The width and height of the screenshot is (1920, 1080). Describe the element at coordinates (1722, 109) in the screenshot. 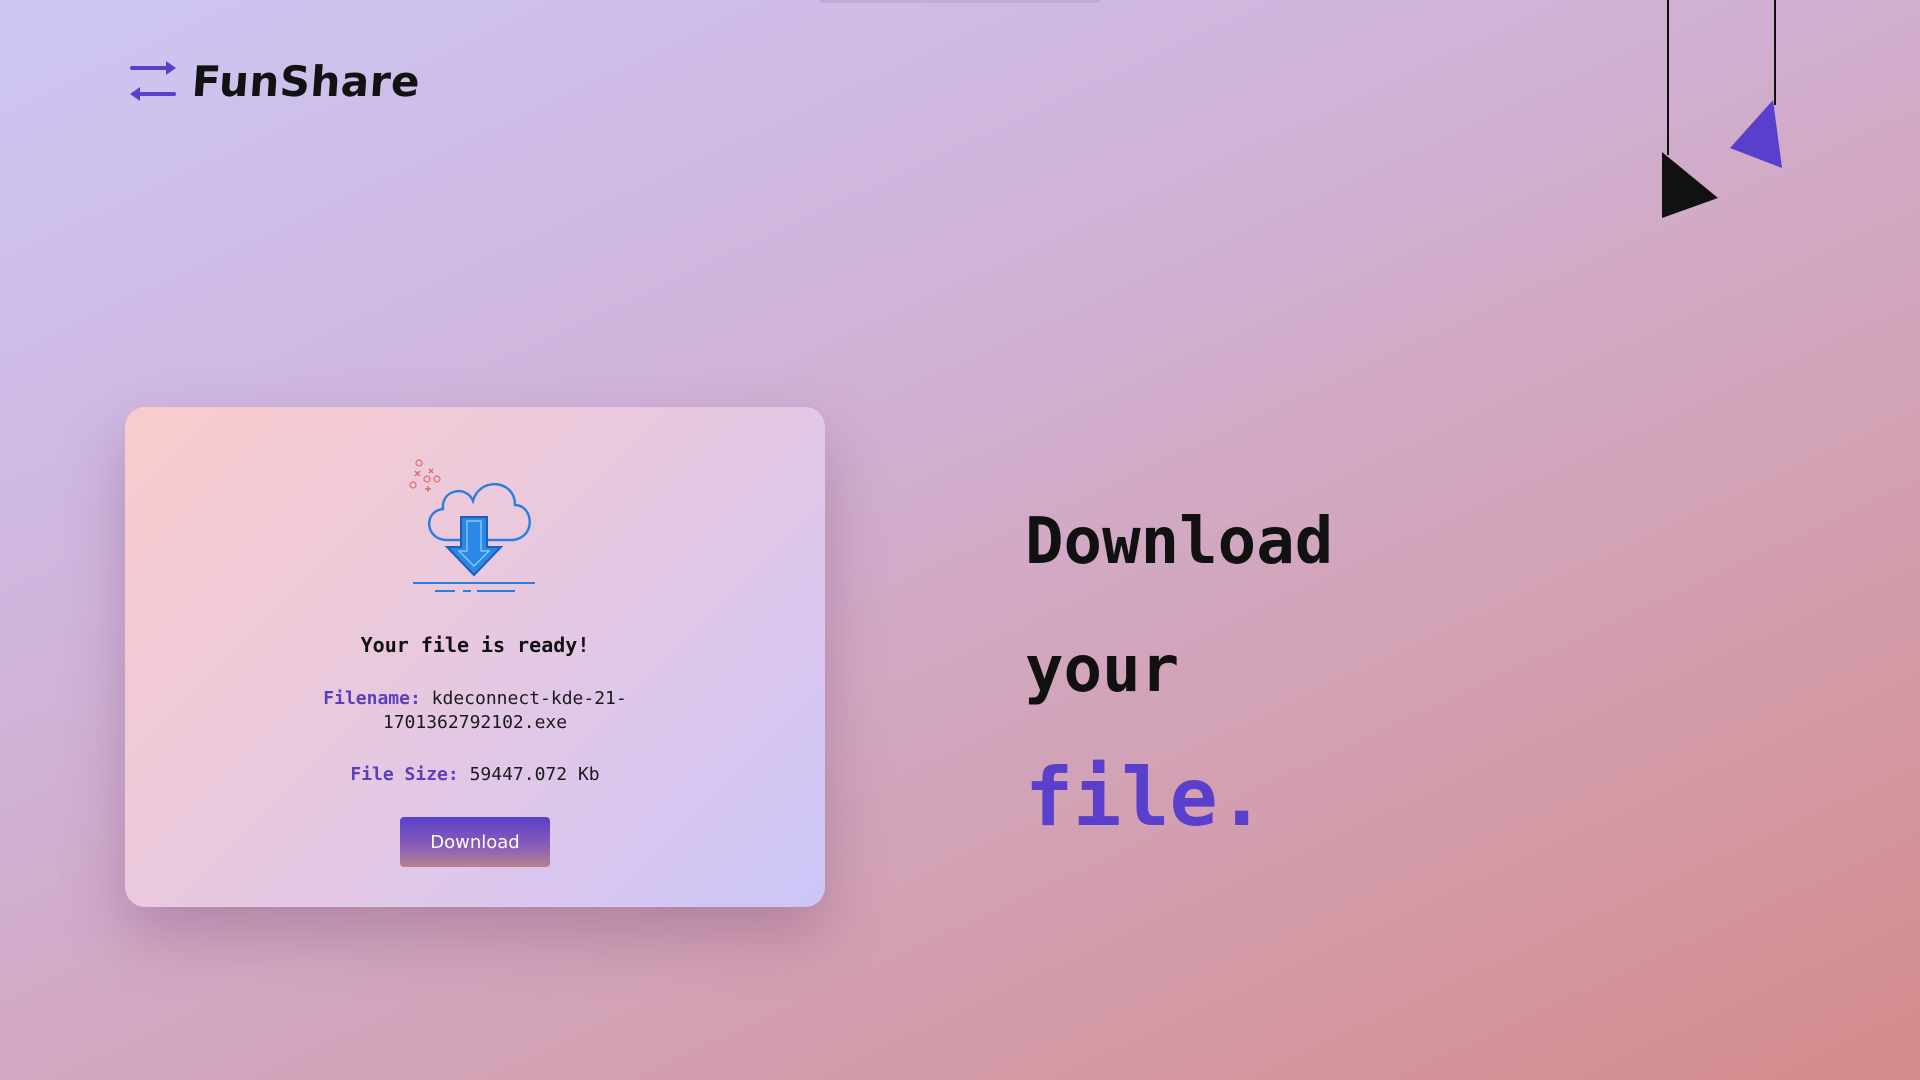

I see `hanging-triangles-decoration` at that location.